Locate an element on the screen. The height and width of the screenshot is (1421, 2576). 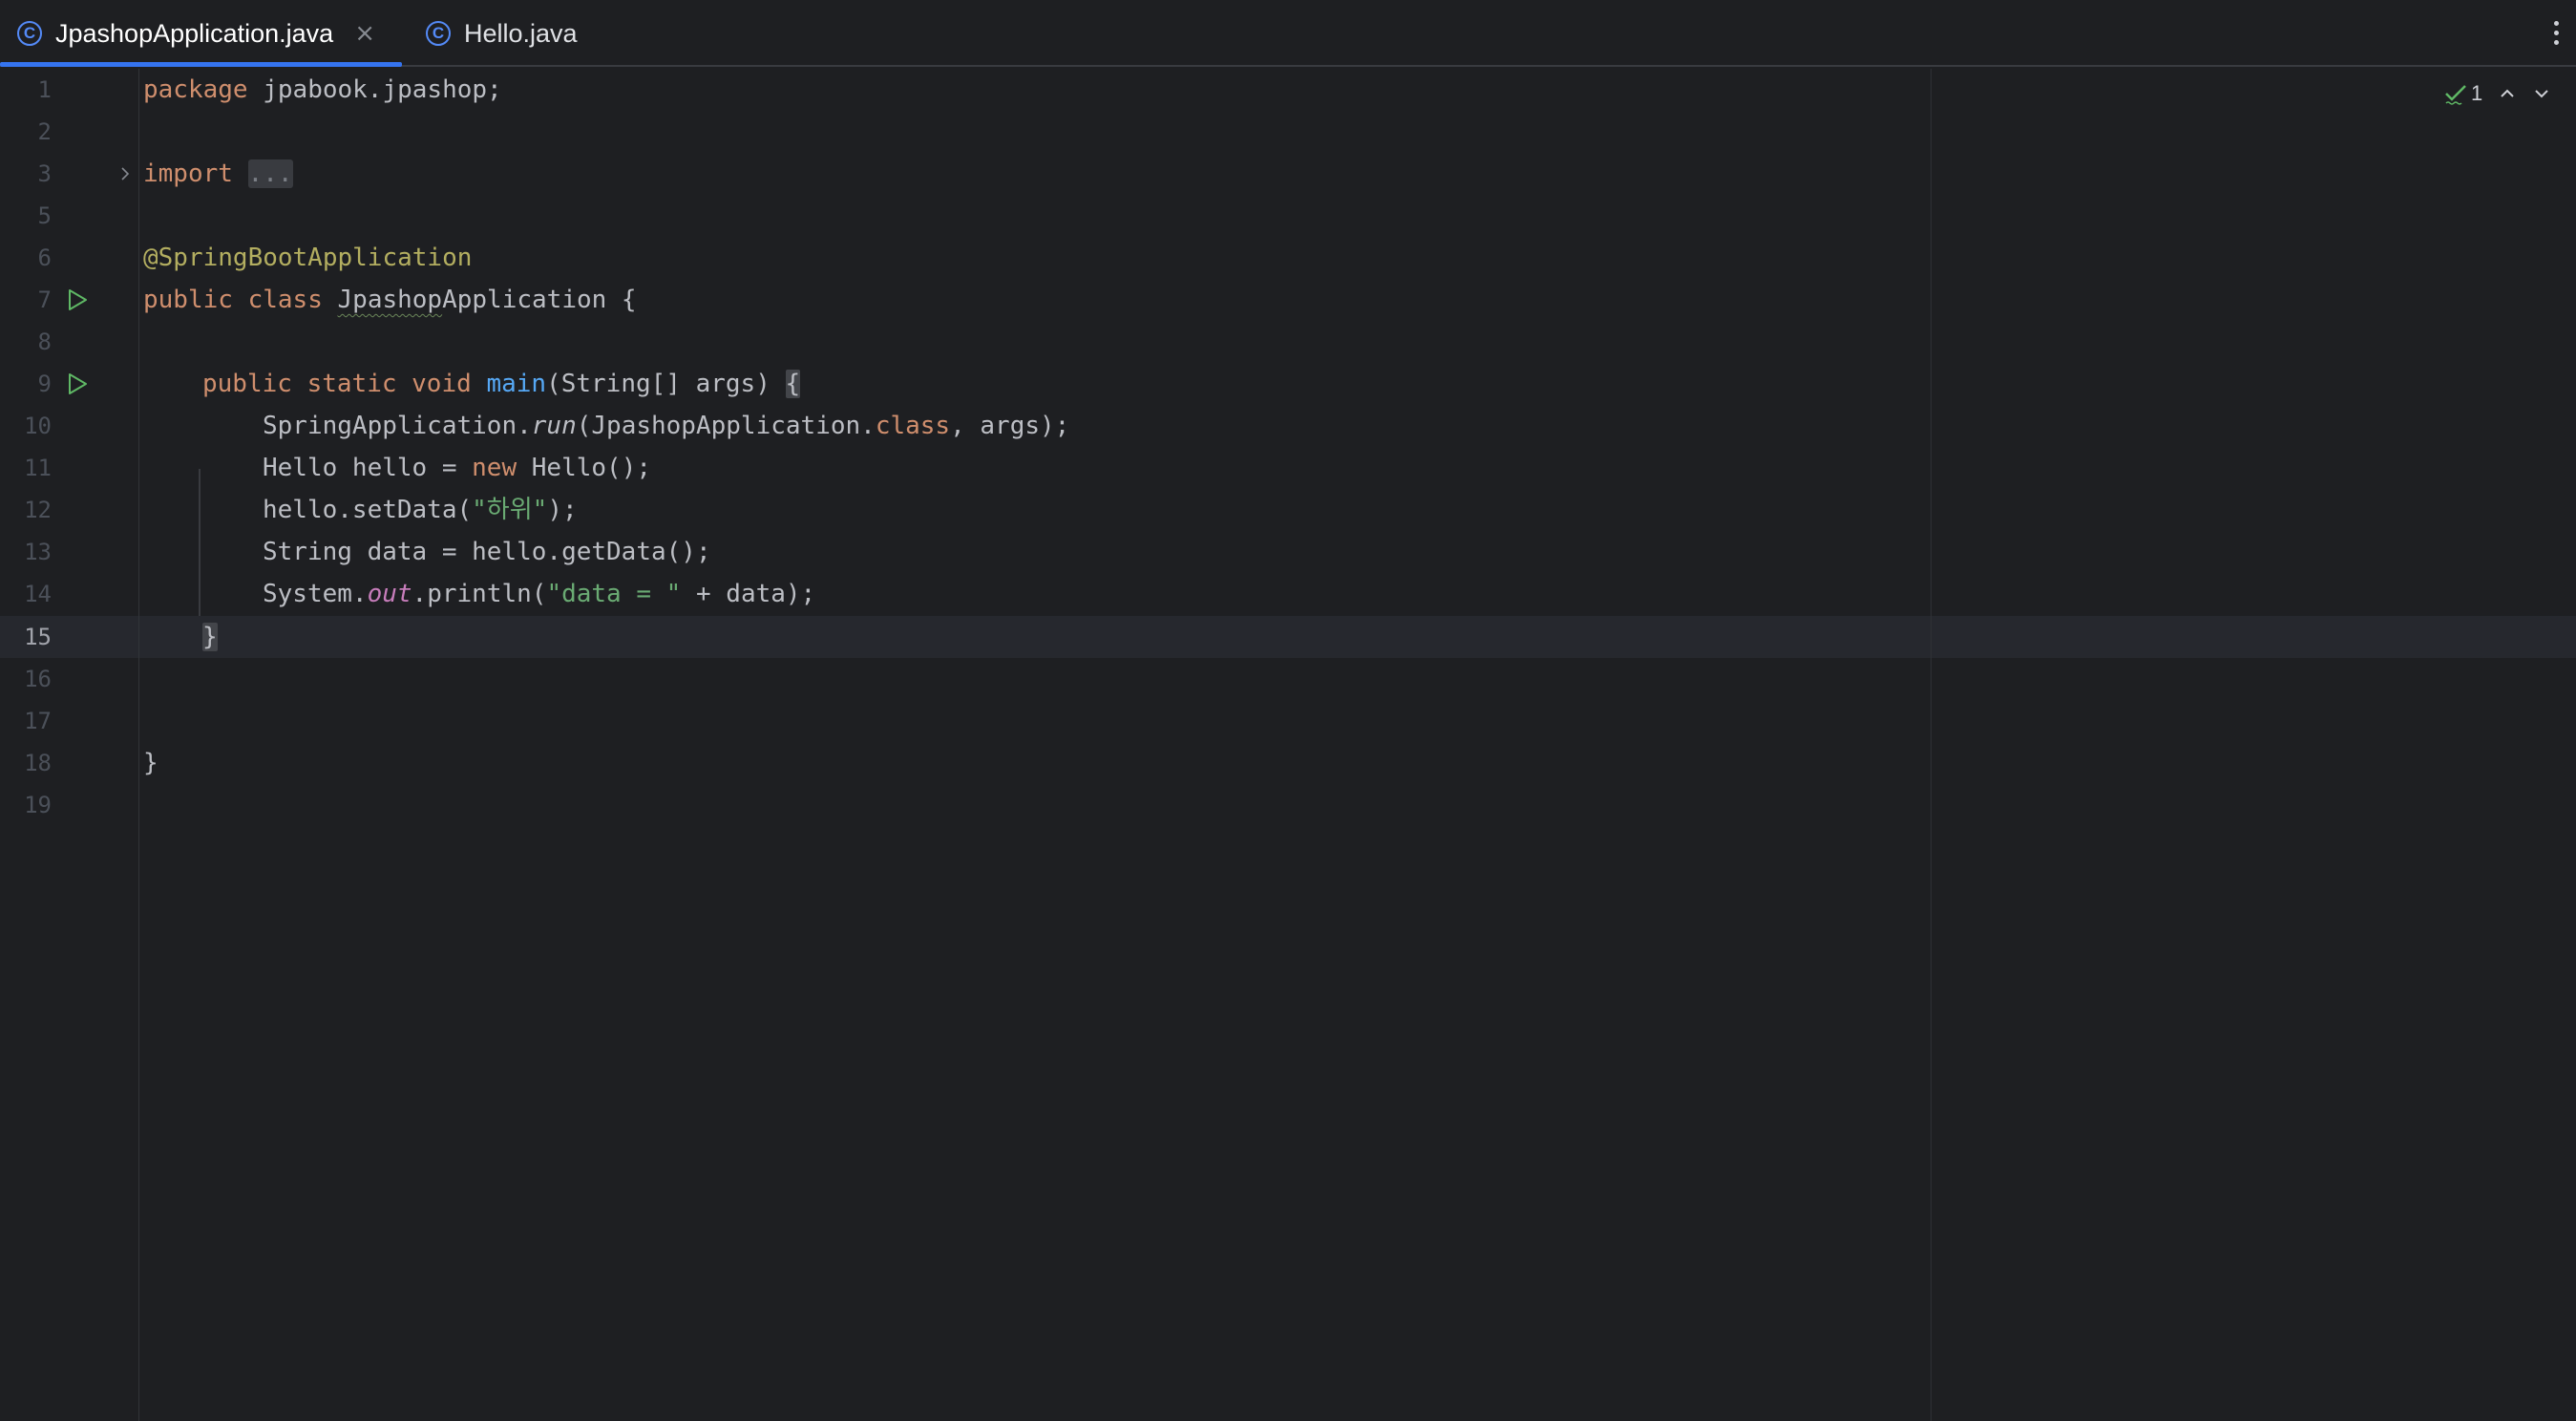
code-text: hello.setData("하위"); is located at coordinates (420, 510).